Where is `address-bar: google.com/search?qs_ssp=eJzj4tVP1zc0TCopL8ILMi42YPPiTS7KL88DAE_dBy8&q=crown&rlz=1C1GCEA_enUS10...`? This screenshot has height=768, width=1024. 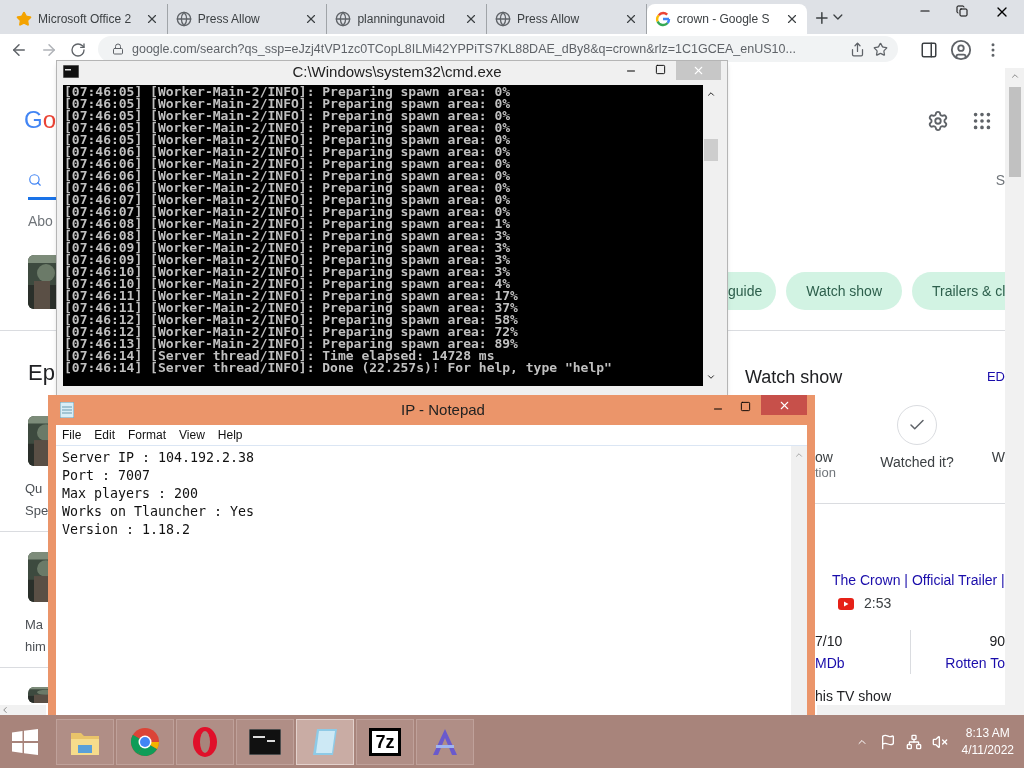
address-bar: google.com/search?qs_ssp=eJzj4tVP1zc0TCopL8ILMi42YPPiTS7KL88DAE_dBy8&q=crown&rlz=1C1GCEA_enUS10... is located at coordinates (498, 49).